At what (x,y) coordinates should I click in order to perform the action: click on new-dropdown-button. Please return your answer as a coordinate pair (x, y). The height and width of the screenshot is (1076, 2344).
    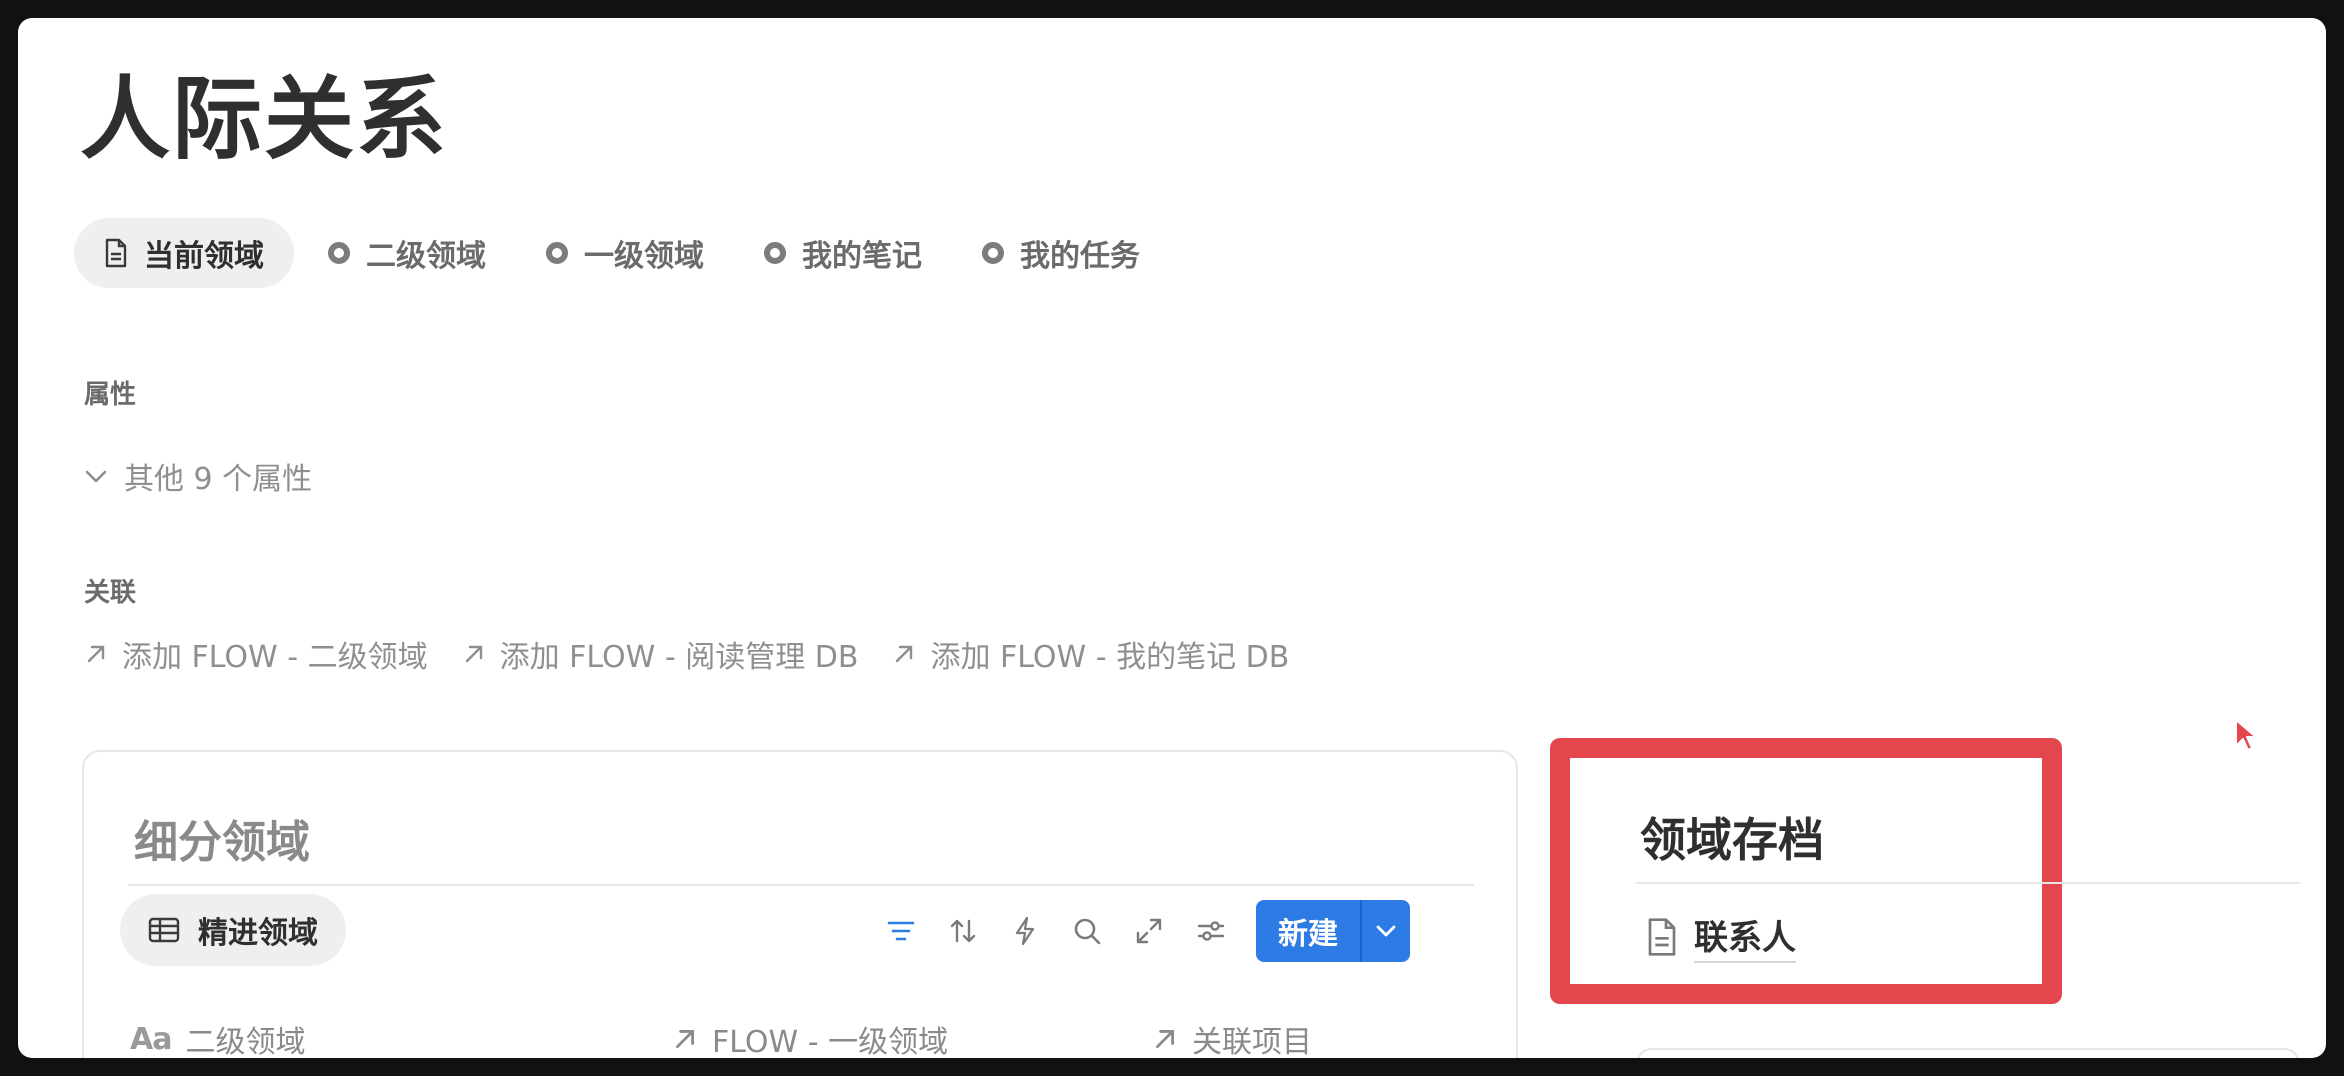
    Looking at the image, I should click on (1385, 931).